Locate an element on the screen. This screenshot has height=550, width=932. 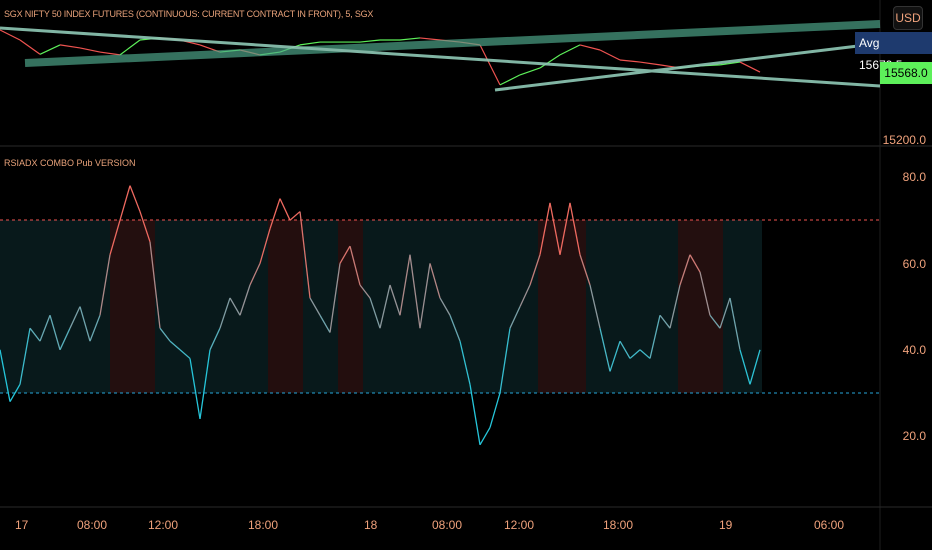
time-label: 06:00 is located at coordinates (829, 525).